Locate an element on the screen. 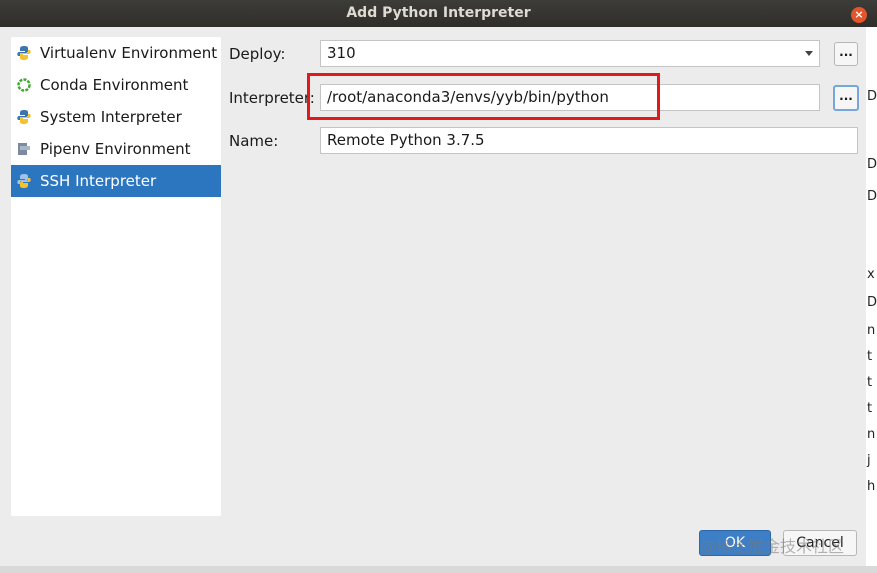  bottom-border is located at coordinates (438, 569).